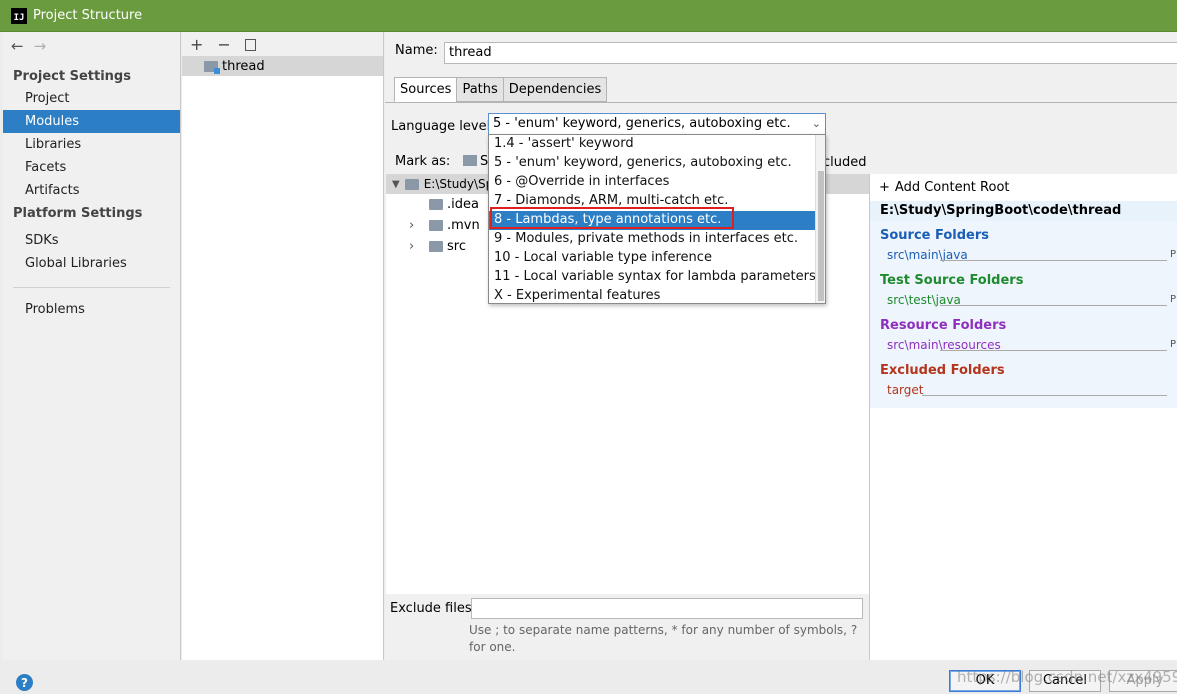 The height and width of the screenshot is (694, 1177). I want to click on excluded-folder-entry: target, so click(1028, 391).